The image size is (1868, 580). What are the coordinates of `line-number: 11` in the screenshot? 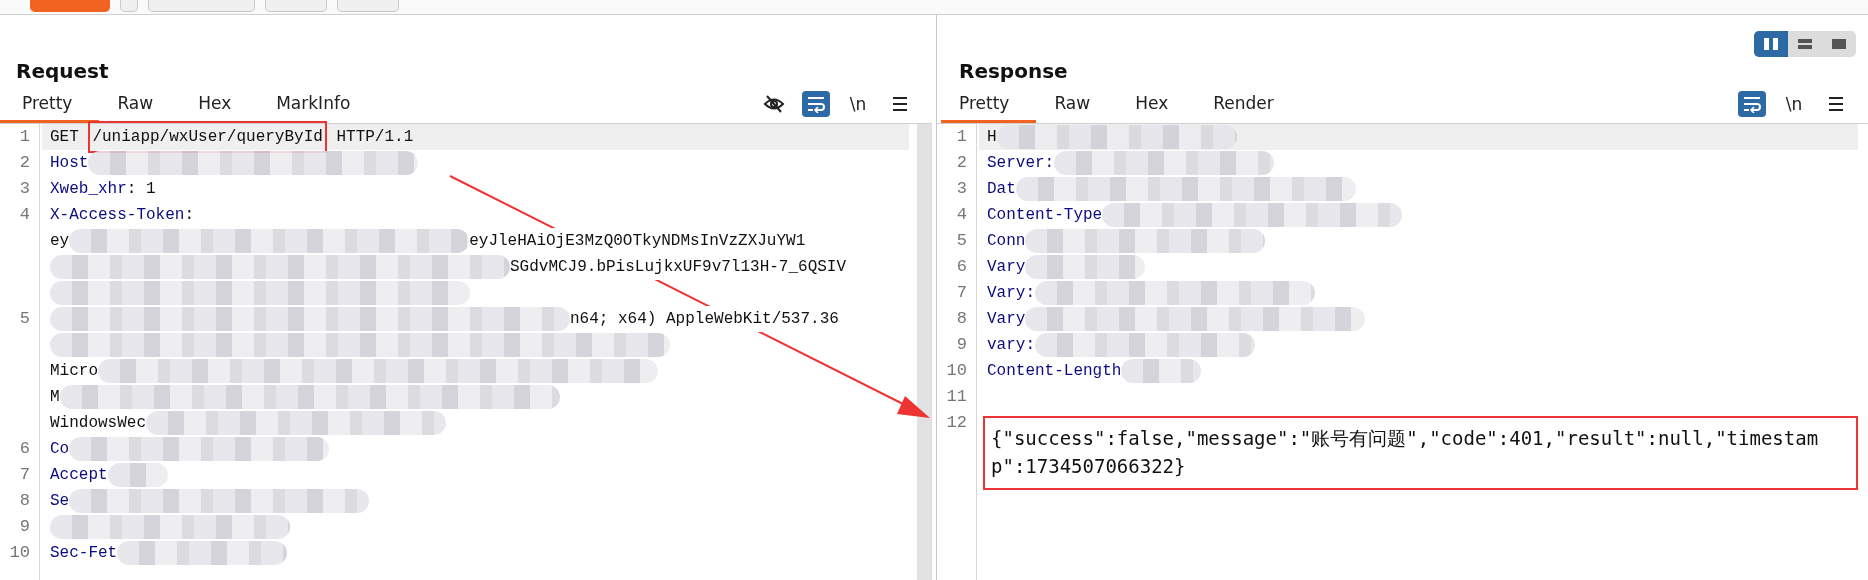 It's located at (956, 396).